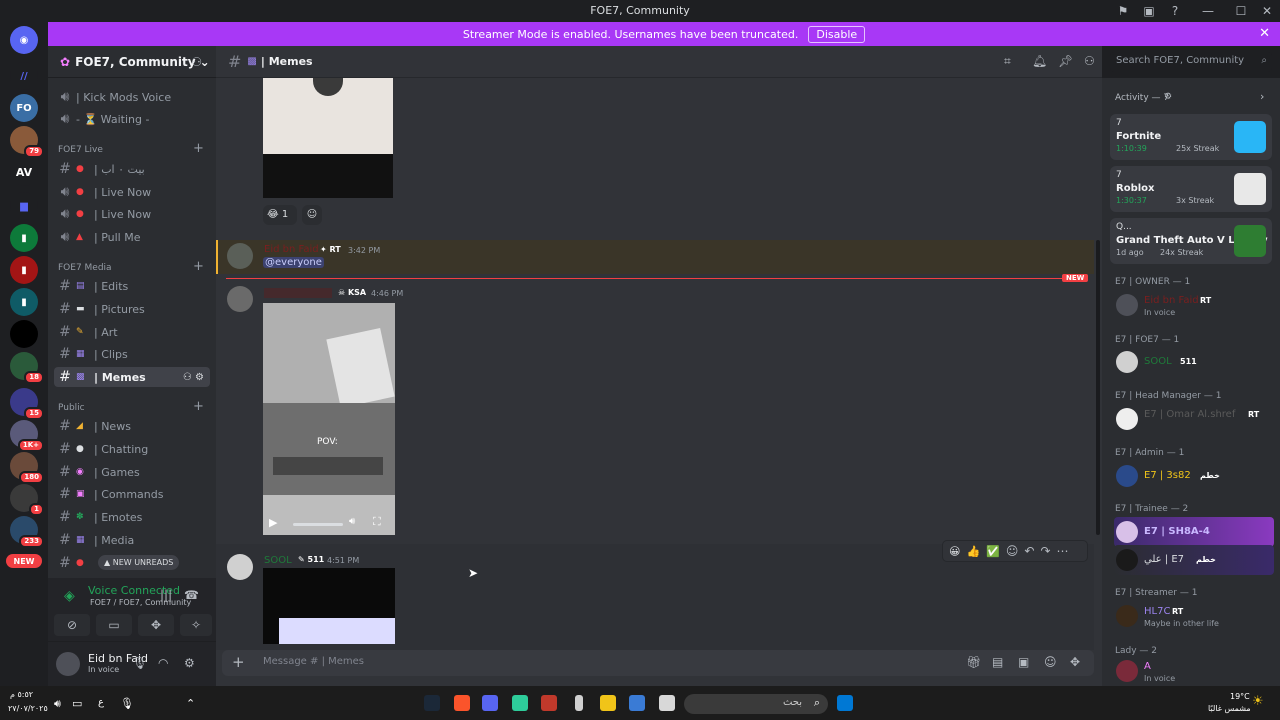 This screenshot has width=1280, height=720. I want to click on sticker-icon: ▣, so click(1023, 662).